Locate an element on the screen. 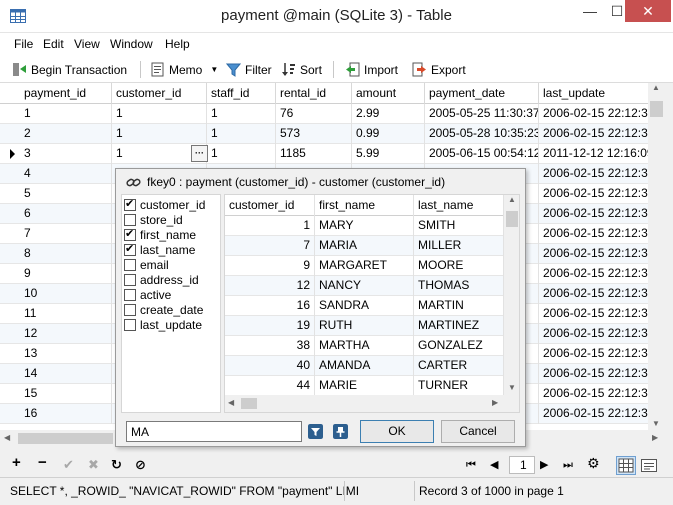 The image size is (673, 505). begin-transaction-button: Begin Transaction is located at coordinates (69, 69).